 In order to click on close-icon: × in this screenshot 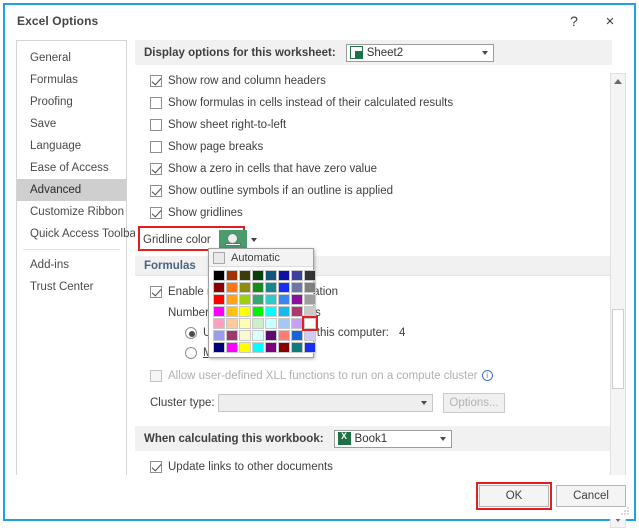, I will do `click(610, 21)`.